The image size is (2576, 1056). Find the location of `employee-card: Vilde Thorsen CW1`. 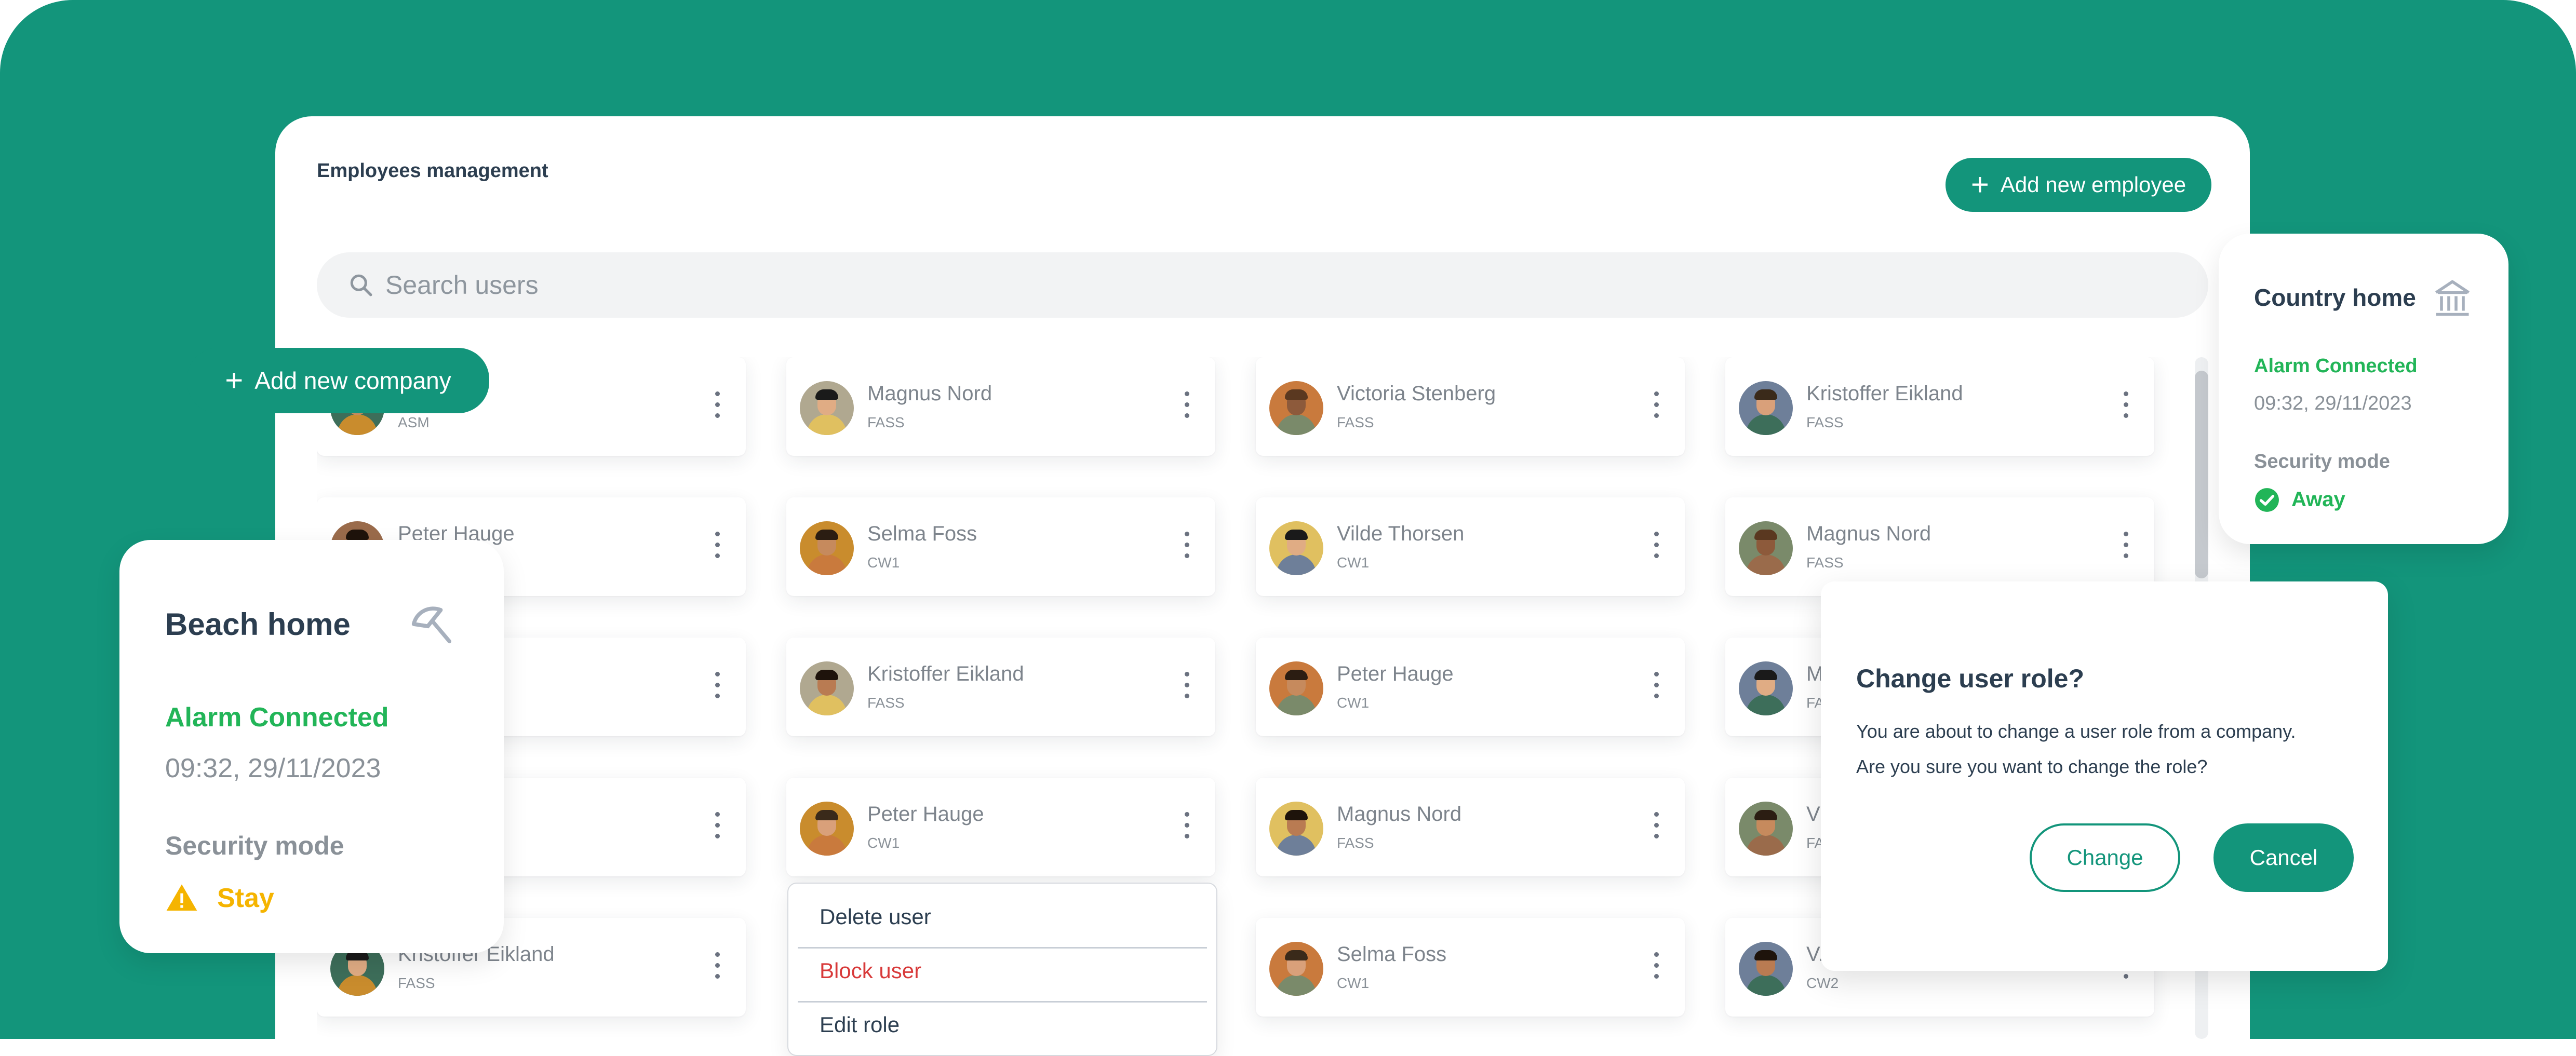

employee-card: Vilde Thorsen CW1 is located at coordinates (1471, 546).